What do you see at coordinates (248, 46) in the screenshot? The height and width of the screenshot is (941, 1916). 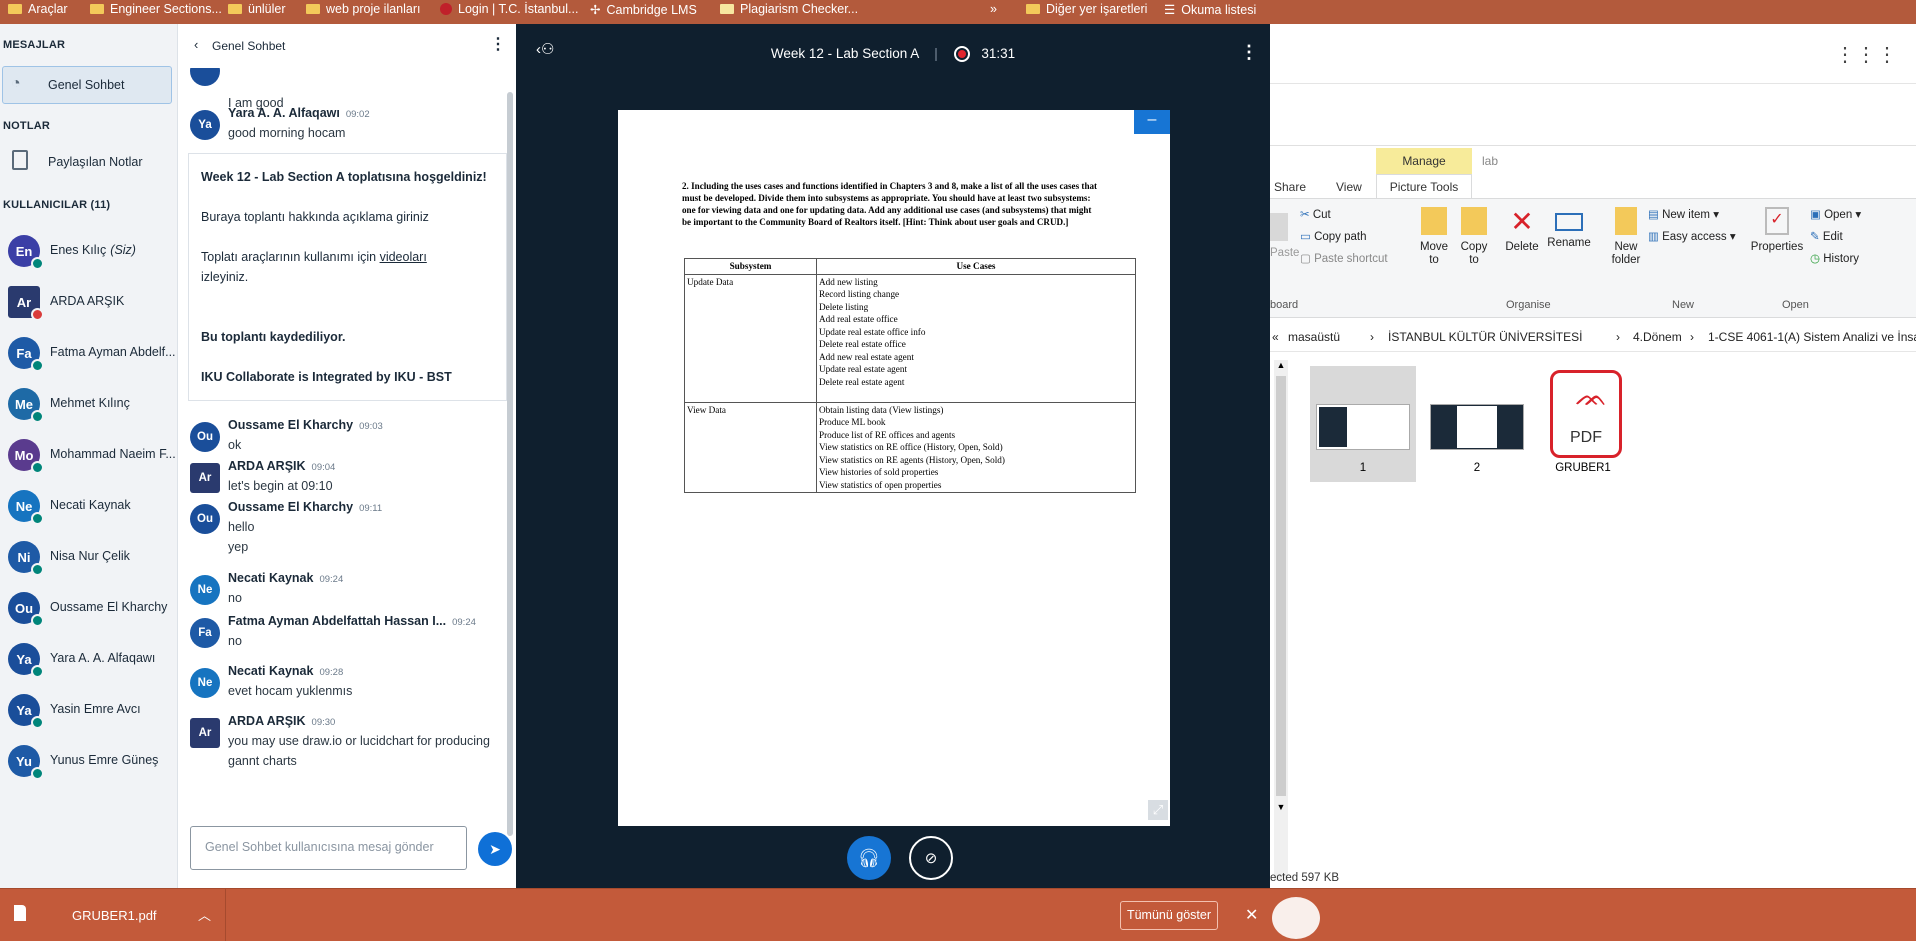 I see `chat-title: Genel Sohbet` at bounding box center [248, 46].